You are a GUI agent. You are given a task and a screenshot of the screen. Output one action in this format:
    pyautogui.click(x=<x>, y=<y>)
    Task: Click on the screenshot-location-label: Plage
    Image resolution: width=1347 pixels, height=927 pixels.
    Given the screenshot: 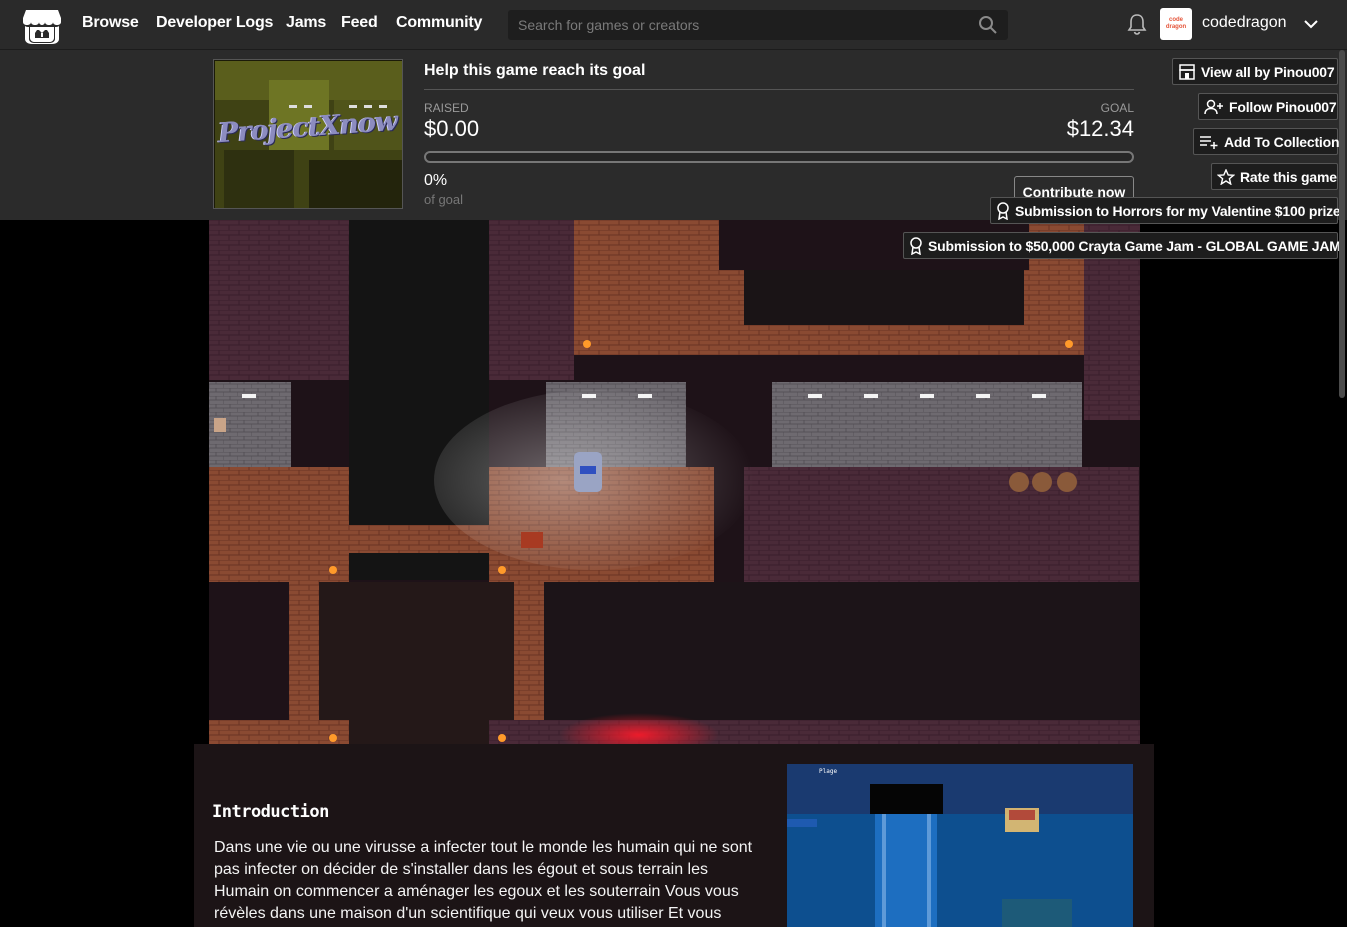 What is the action you would take?
    pyautogui.click(x=828, y=771)
    